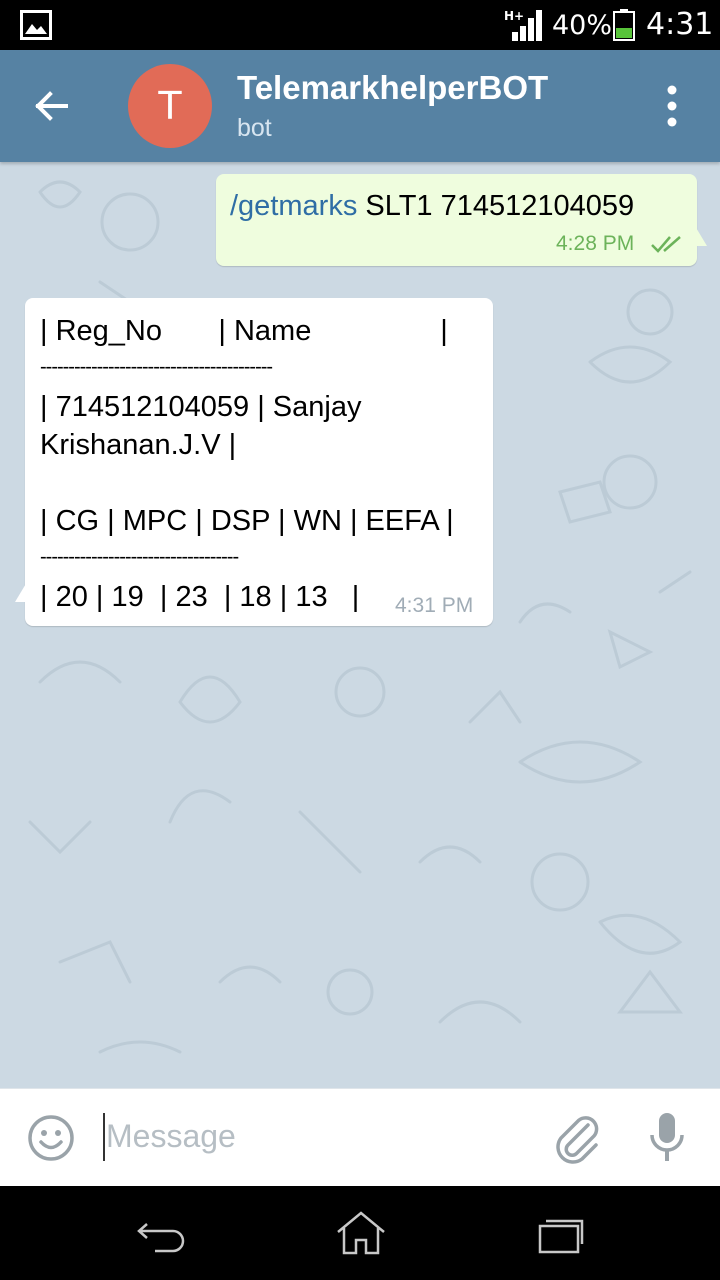  What do you see at coordinates (624, 25) in the screenshot?
I see `battery-icon` at bounding box center [624, 25].